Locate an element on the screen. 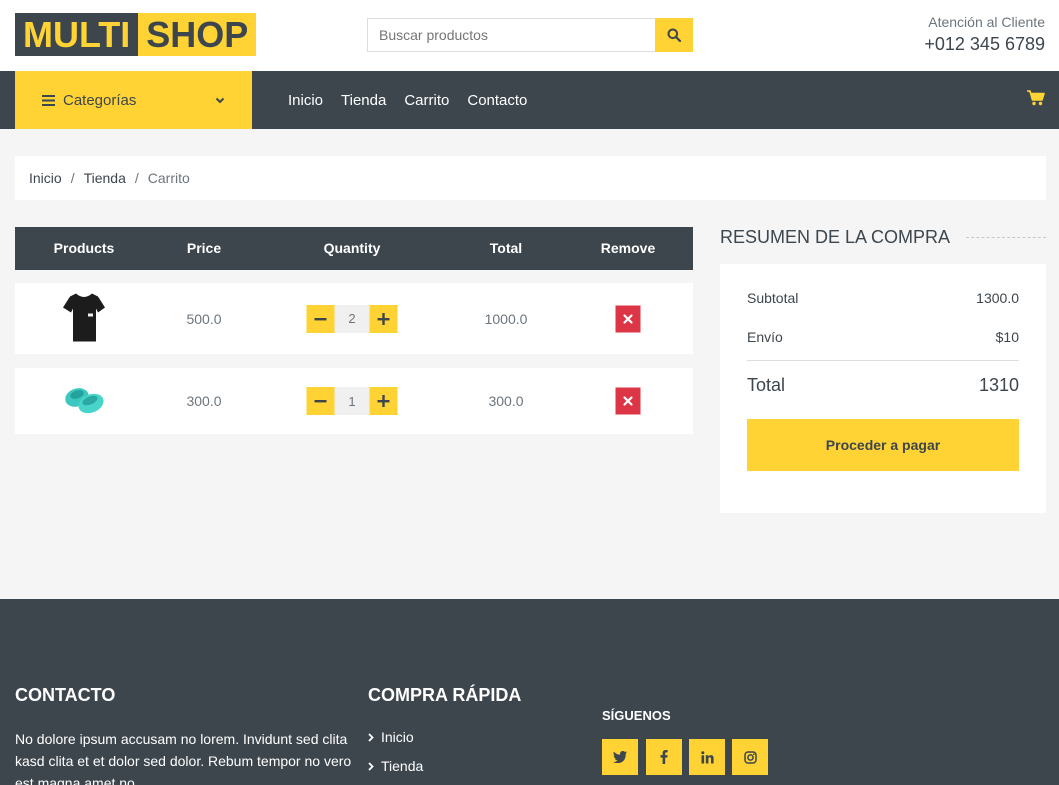  quantity-stepper: 2 is located at coordinates (352, 318).